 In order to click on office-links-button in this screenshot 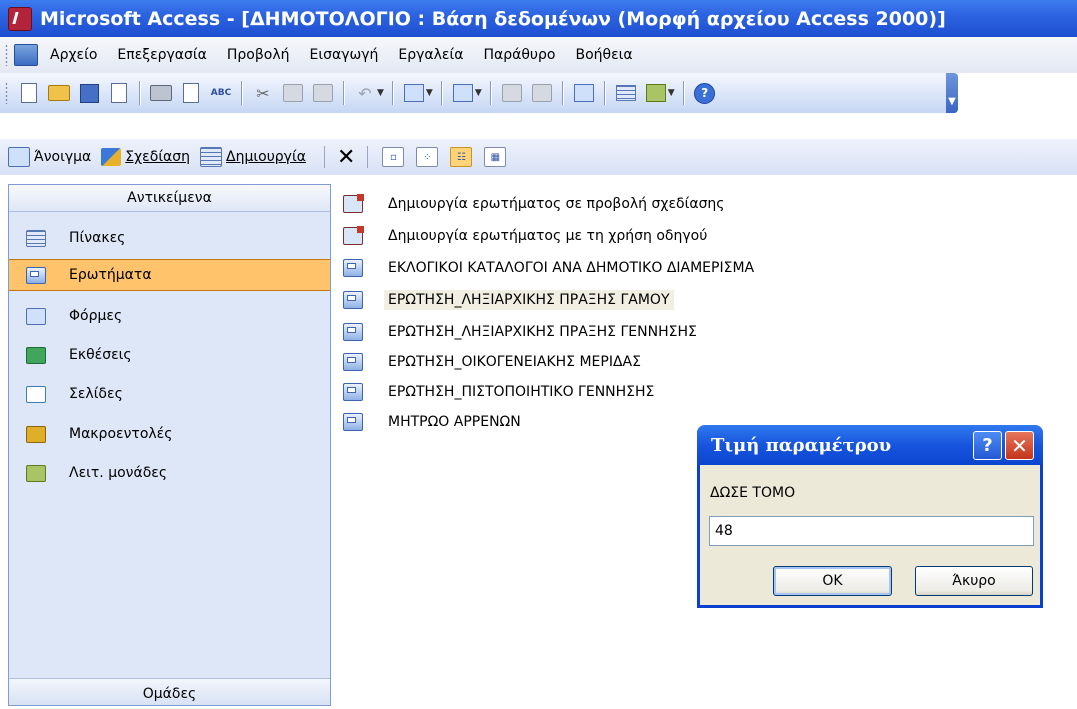, I will do `click(414, 93)`.